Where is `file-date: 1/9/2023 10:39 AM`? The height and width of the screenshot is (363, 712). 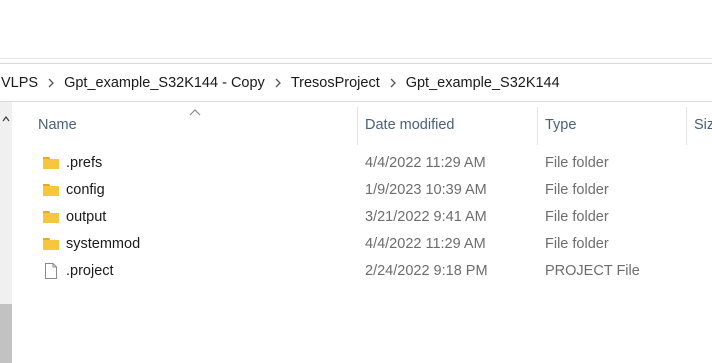
file-date: 1/9/2023 10:39 AM is located at coordinates (426, 190).